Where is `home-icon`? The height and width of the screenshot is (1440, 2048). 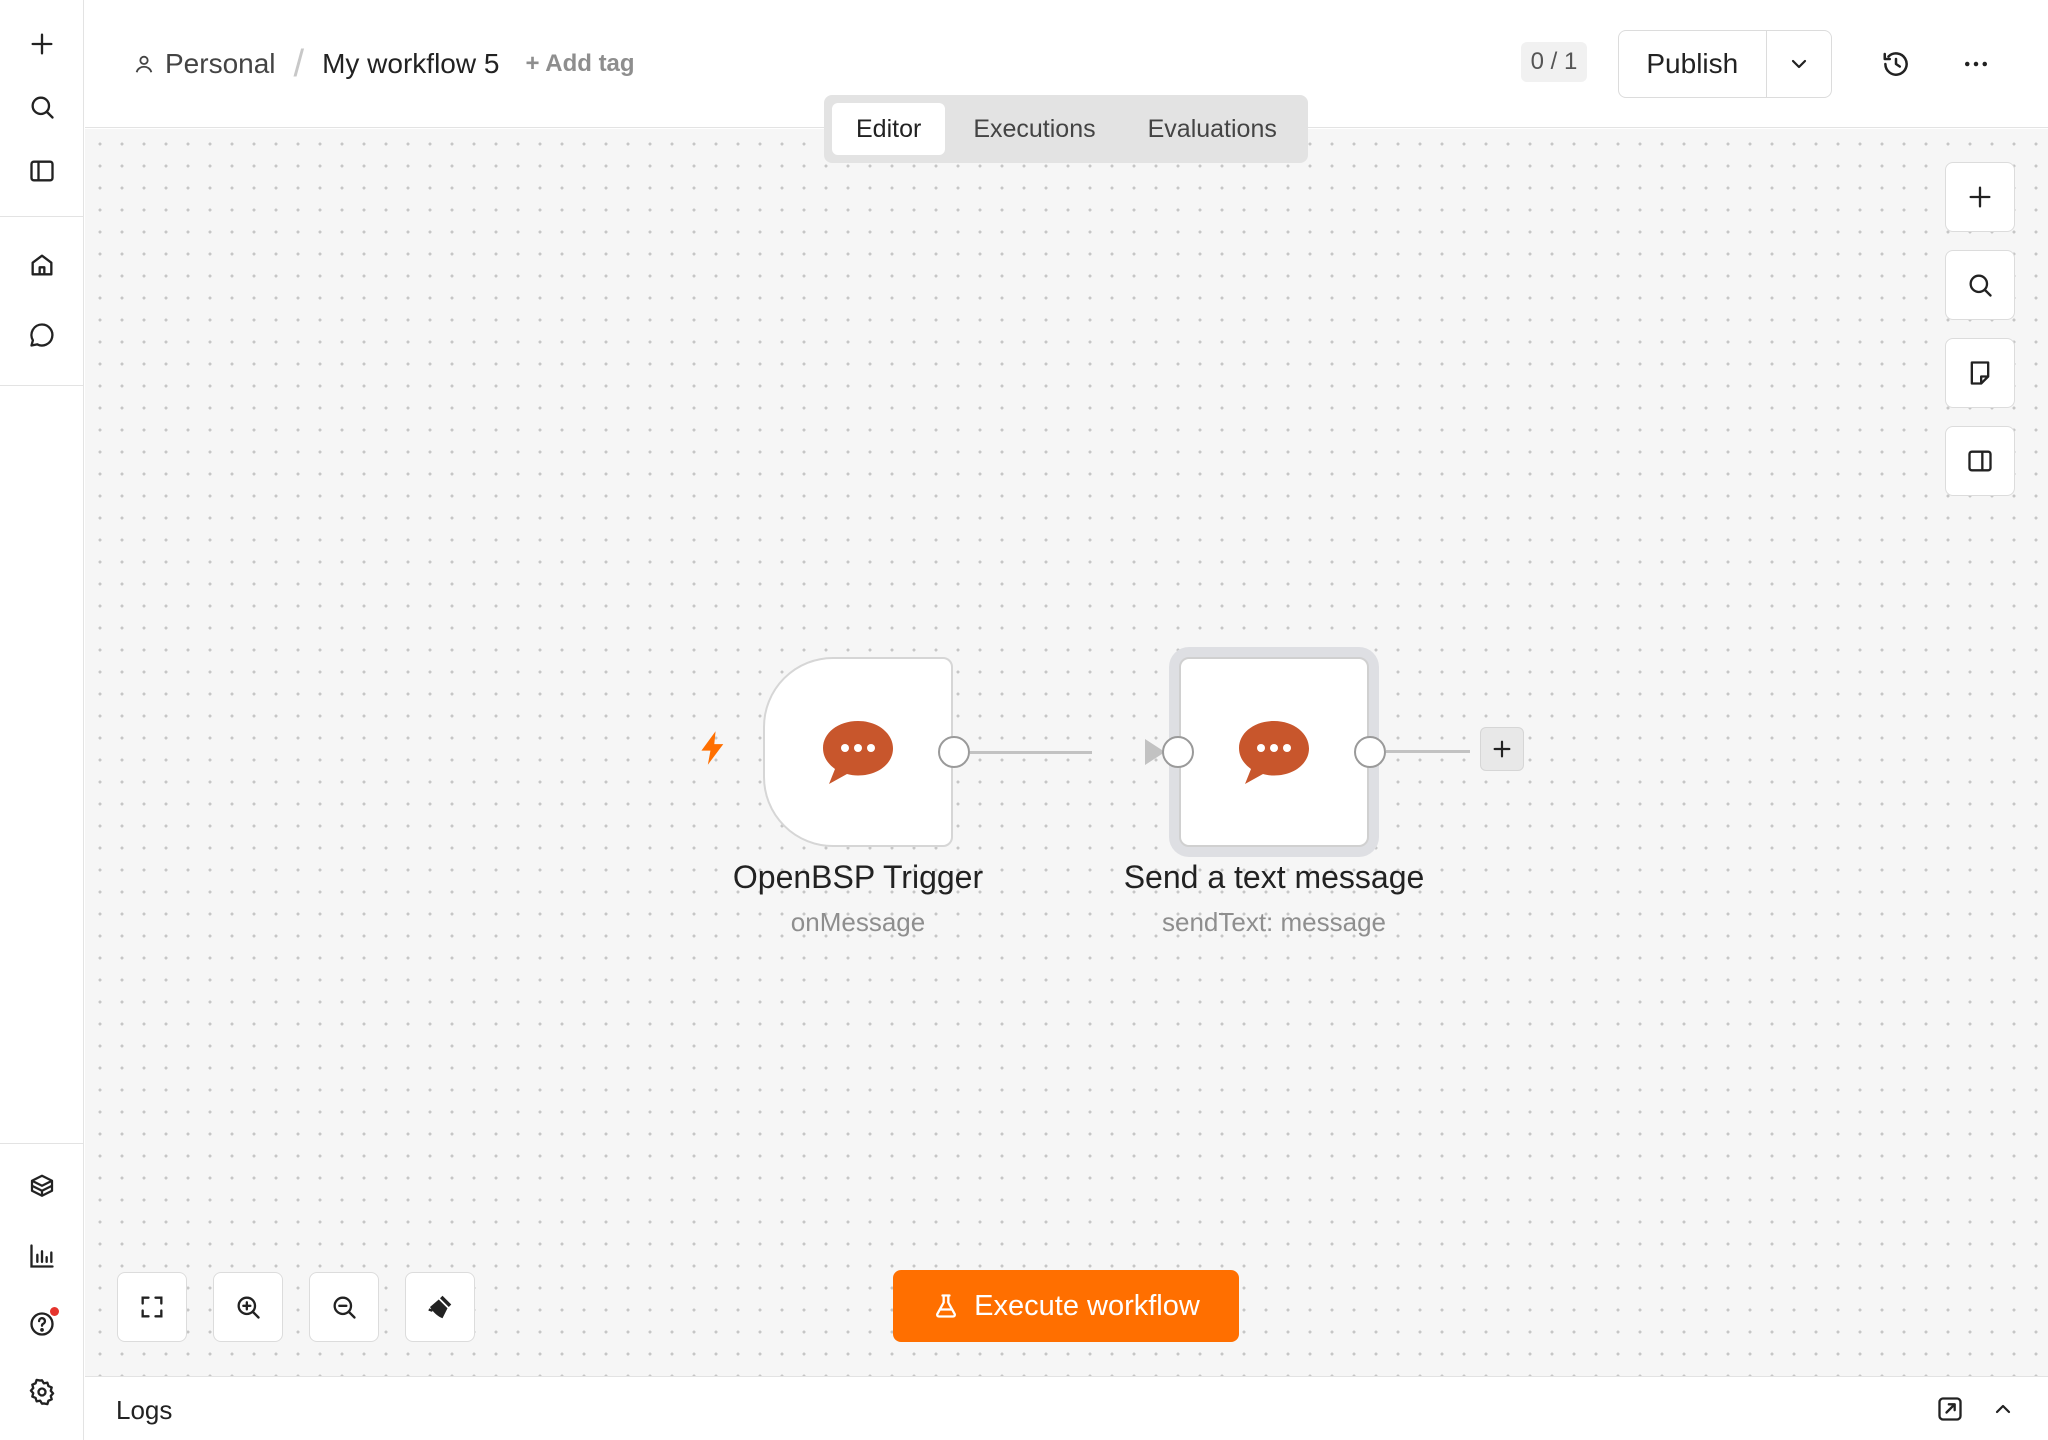 home-icon is located at coordinates (42, 265).